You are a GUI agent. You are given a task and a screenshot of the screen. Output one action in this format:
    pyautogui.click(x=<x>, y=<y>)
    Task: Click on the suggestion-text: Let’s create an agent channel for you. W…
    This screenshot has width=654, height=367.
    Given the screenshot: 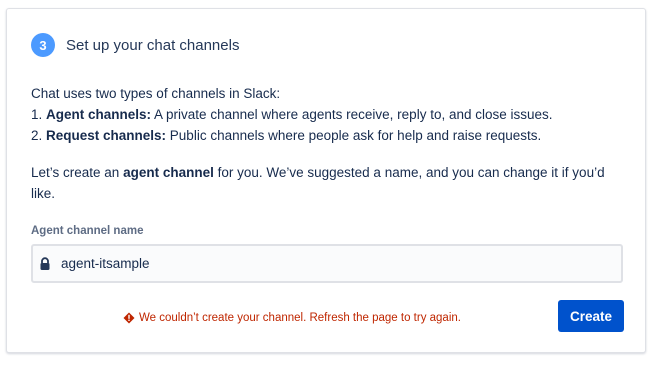 What is the action you would take?
    pyautogui.click(x=331, y=183)
    